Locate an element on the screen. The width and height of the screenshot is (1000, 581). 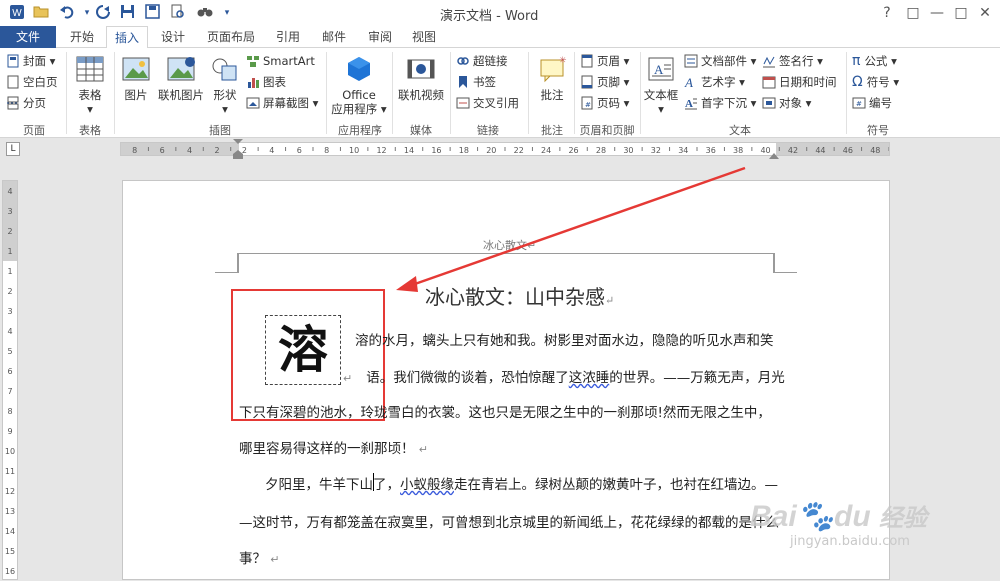
date-time-button: 日期和时间 is located at coordinates (799, 82).